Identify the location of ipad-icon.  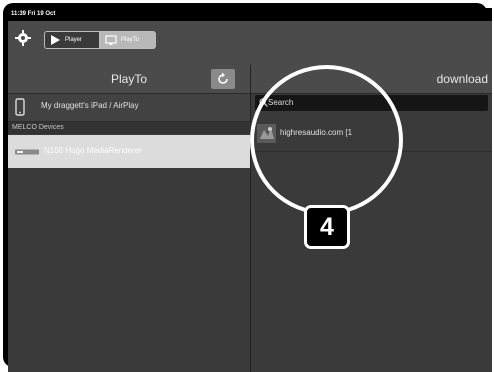
(20, 107).